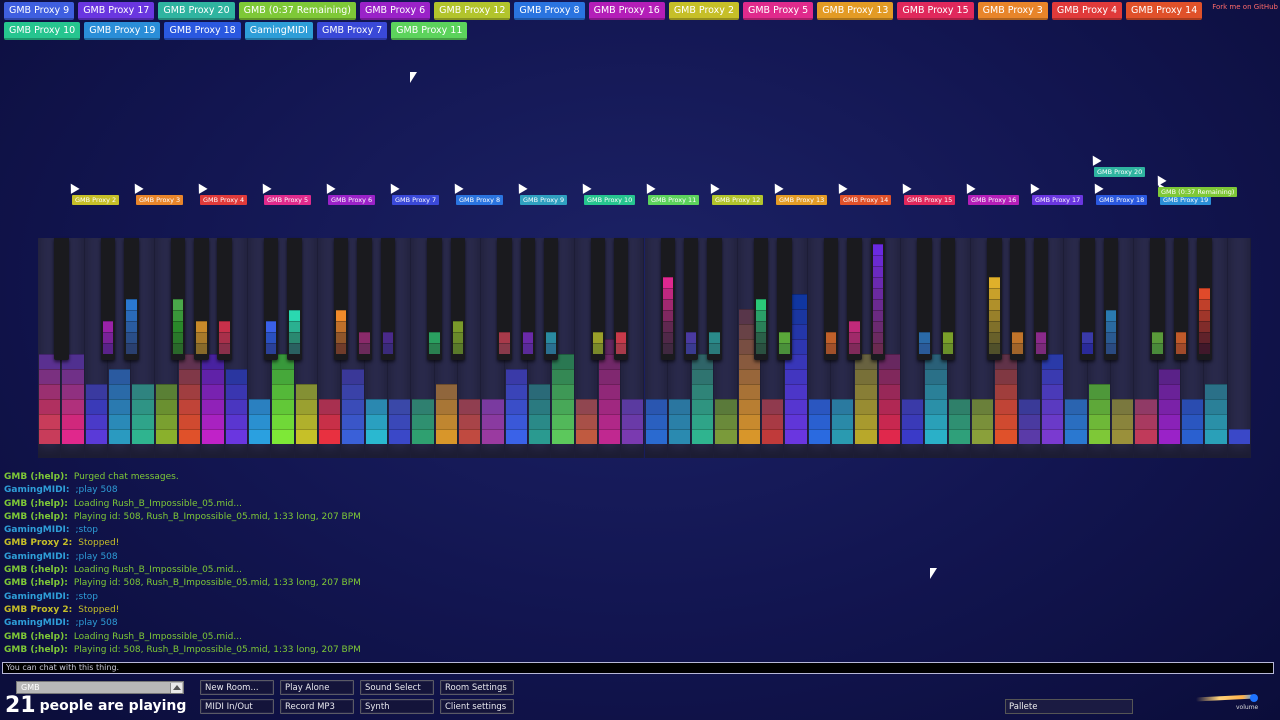  What do you see at coordinates (196, 11) in the screenshot?
I see `participant-tag: GMB Proxy 20` at bounding box center [196, 11].